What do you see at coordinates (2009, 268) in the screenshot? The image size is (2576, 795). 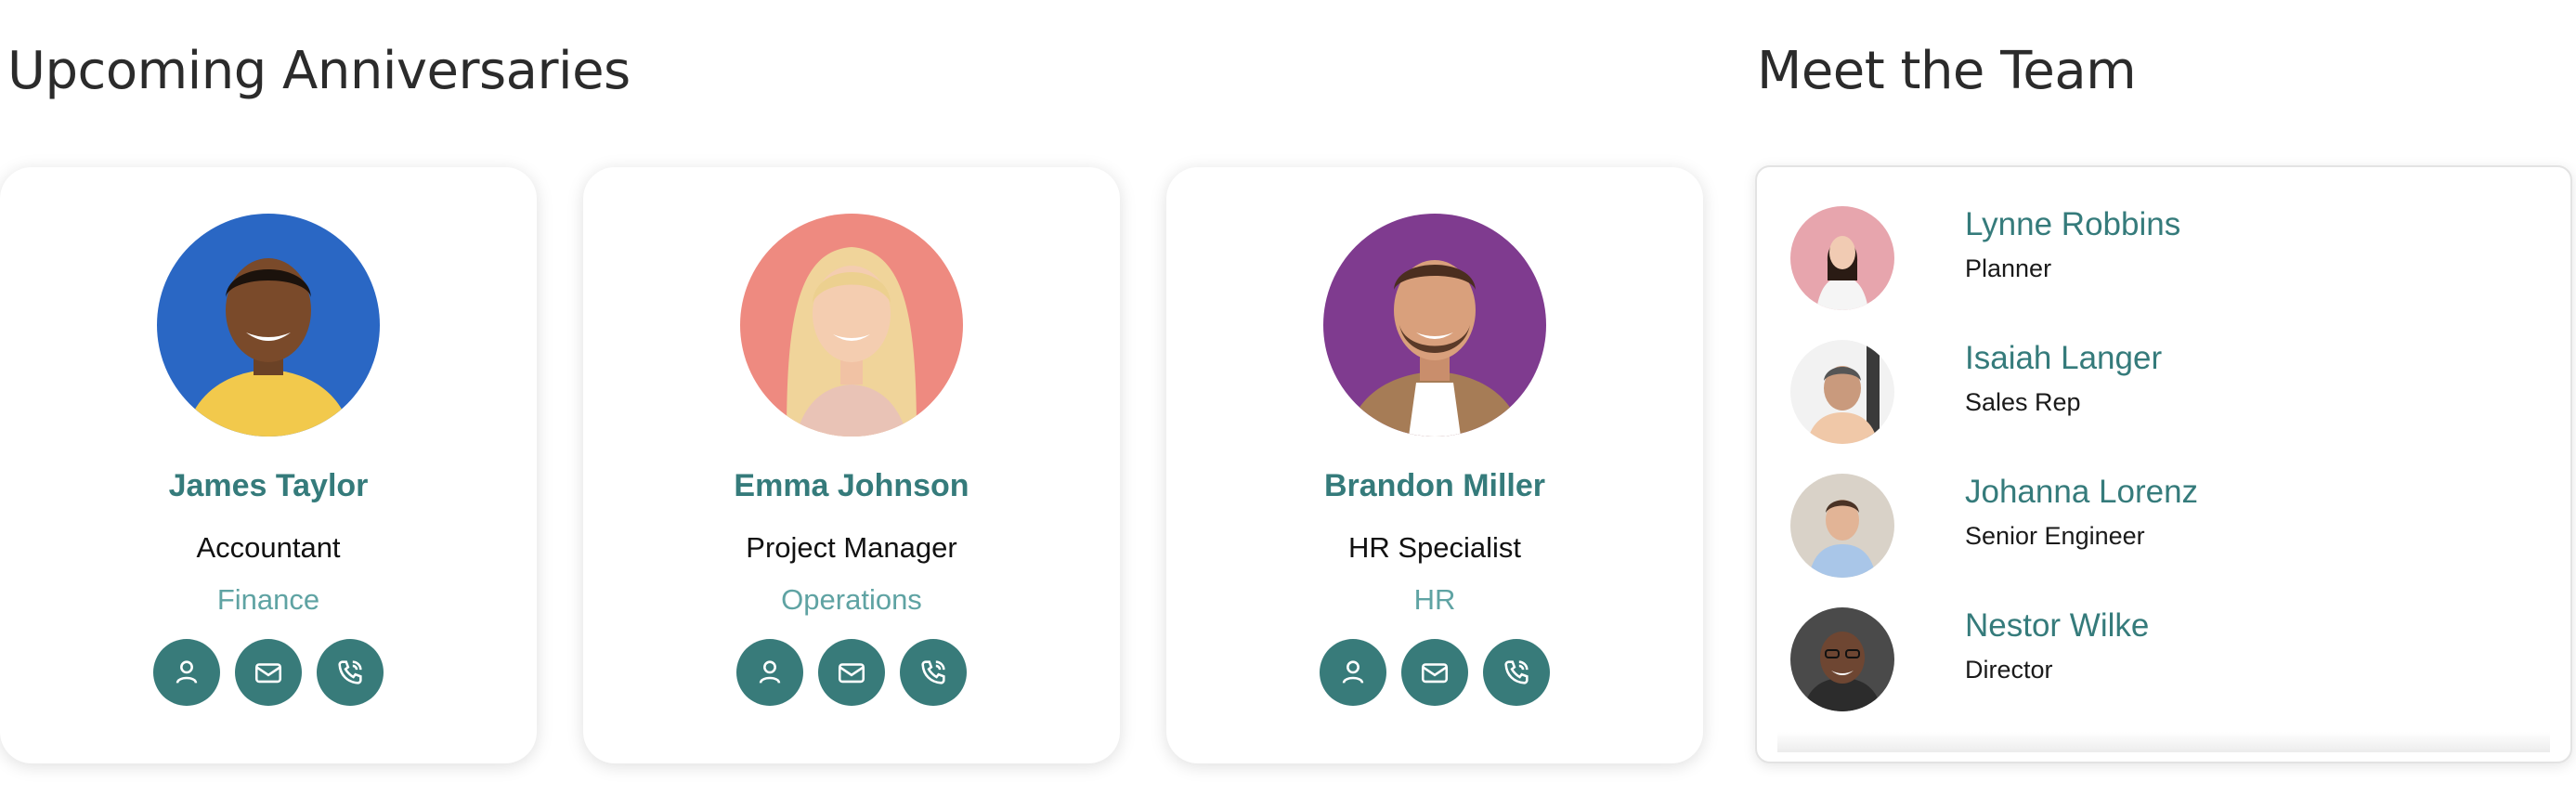 I see `member-role: Planner` at bounding box center [2009, 268].